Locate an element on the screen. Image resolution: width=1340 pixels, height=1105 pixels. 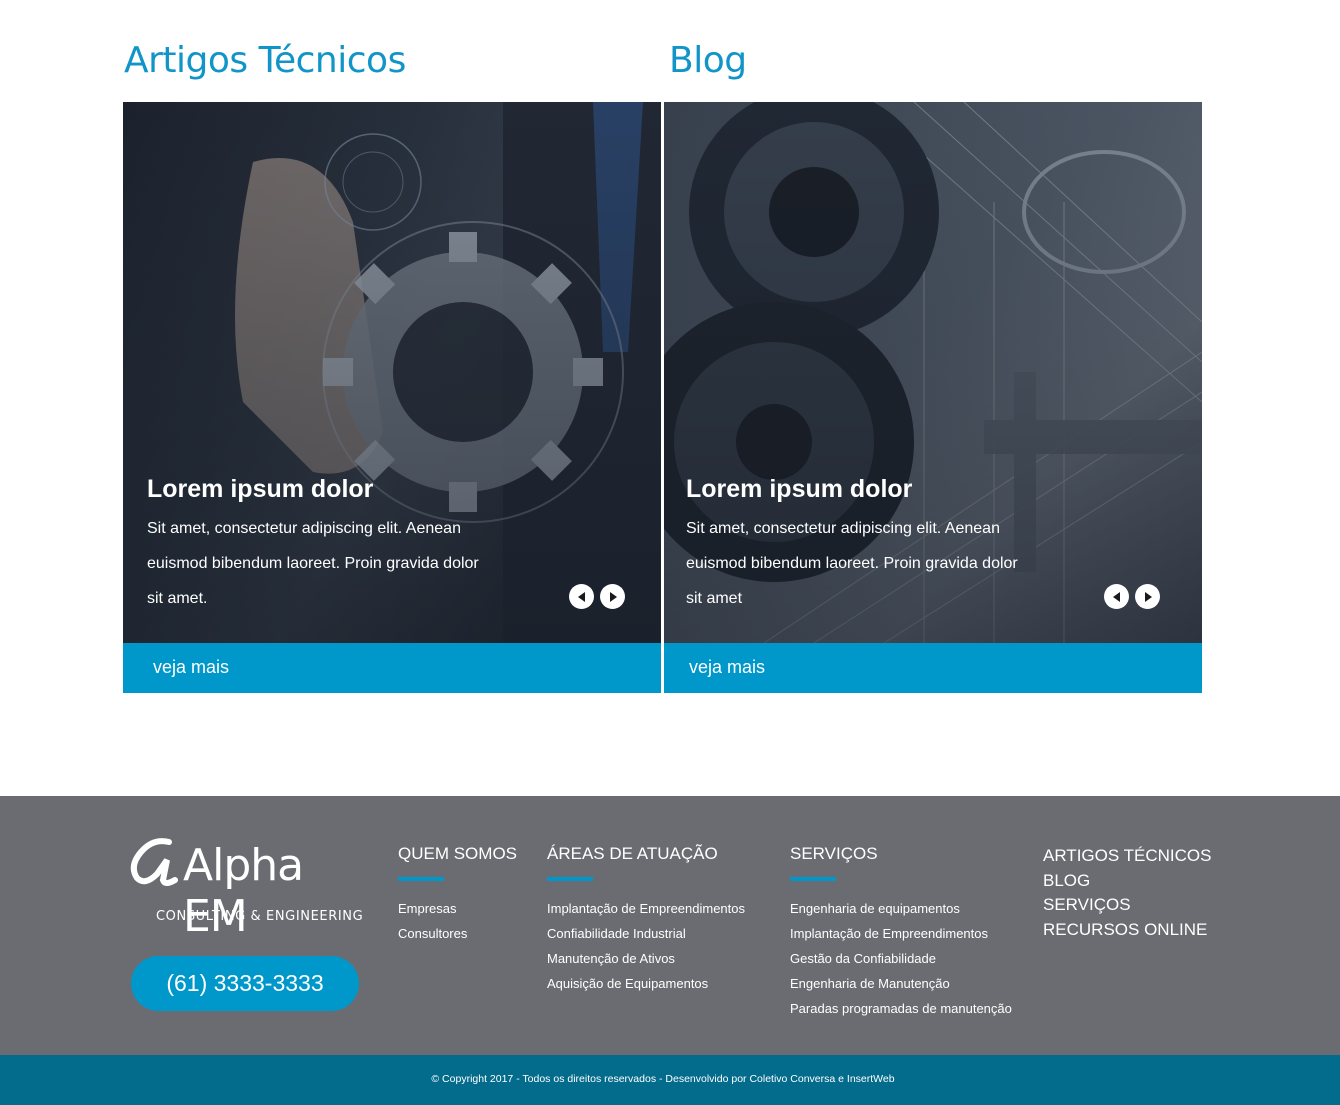
footer-heading-areas: ÁREAS DE ATUAÇÃO is located at coordinates (646, 854).